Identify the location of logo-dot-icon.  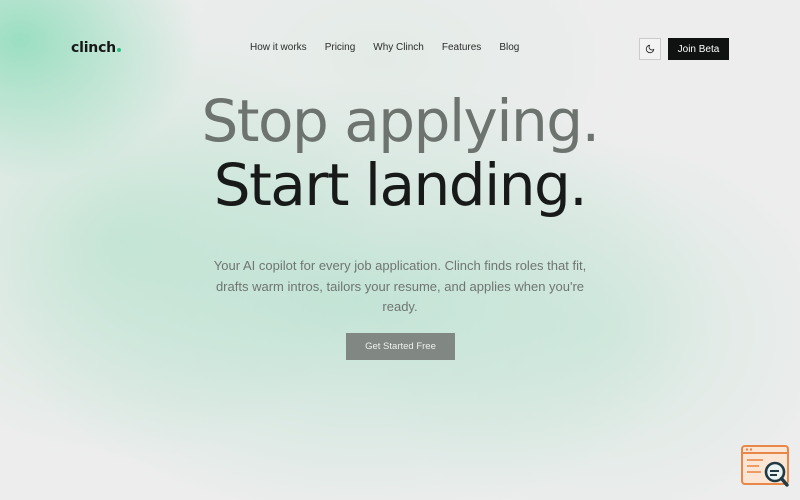
(118, 50).